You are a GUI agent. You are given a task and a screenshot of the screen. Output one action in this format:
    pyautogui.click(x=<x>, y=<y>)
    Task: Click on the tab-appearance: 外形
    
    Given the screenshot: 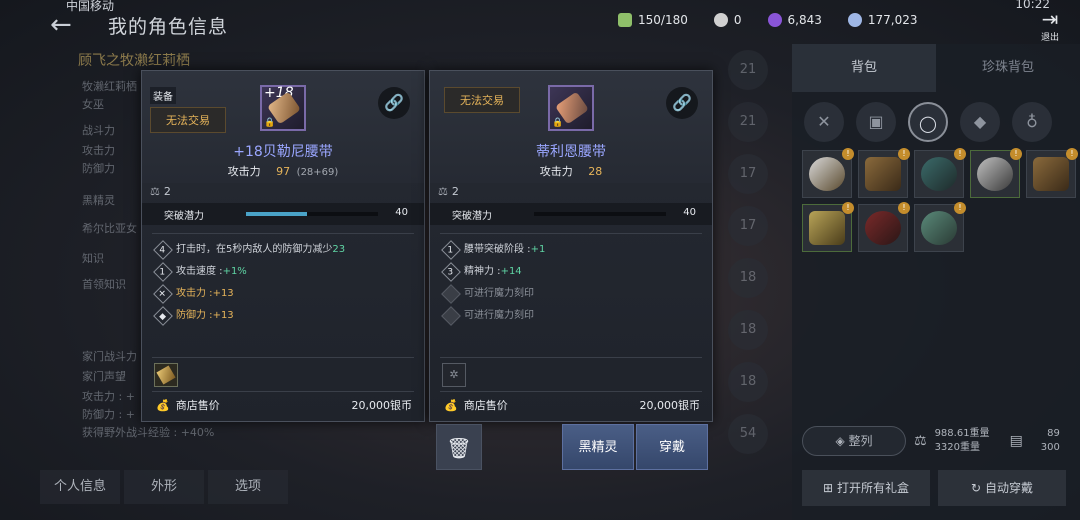 What is the action you would take?
    pyautogui.click(x=164, y=487)
    